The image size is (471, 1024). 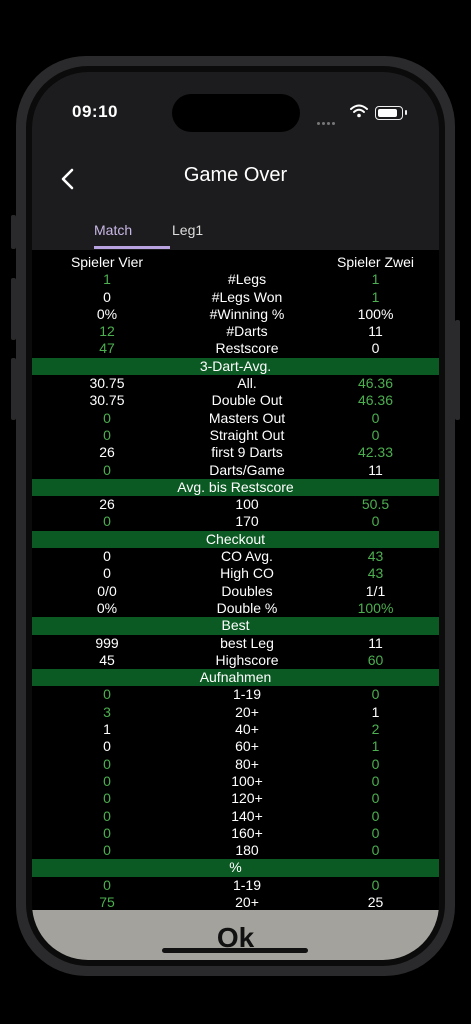 What do you see at coordinates (247, 452) in the screenshot?
I see `stat-label: first 9 Darts` at bounding box center [247, 452].